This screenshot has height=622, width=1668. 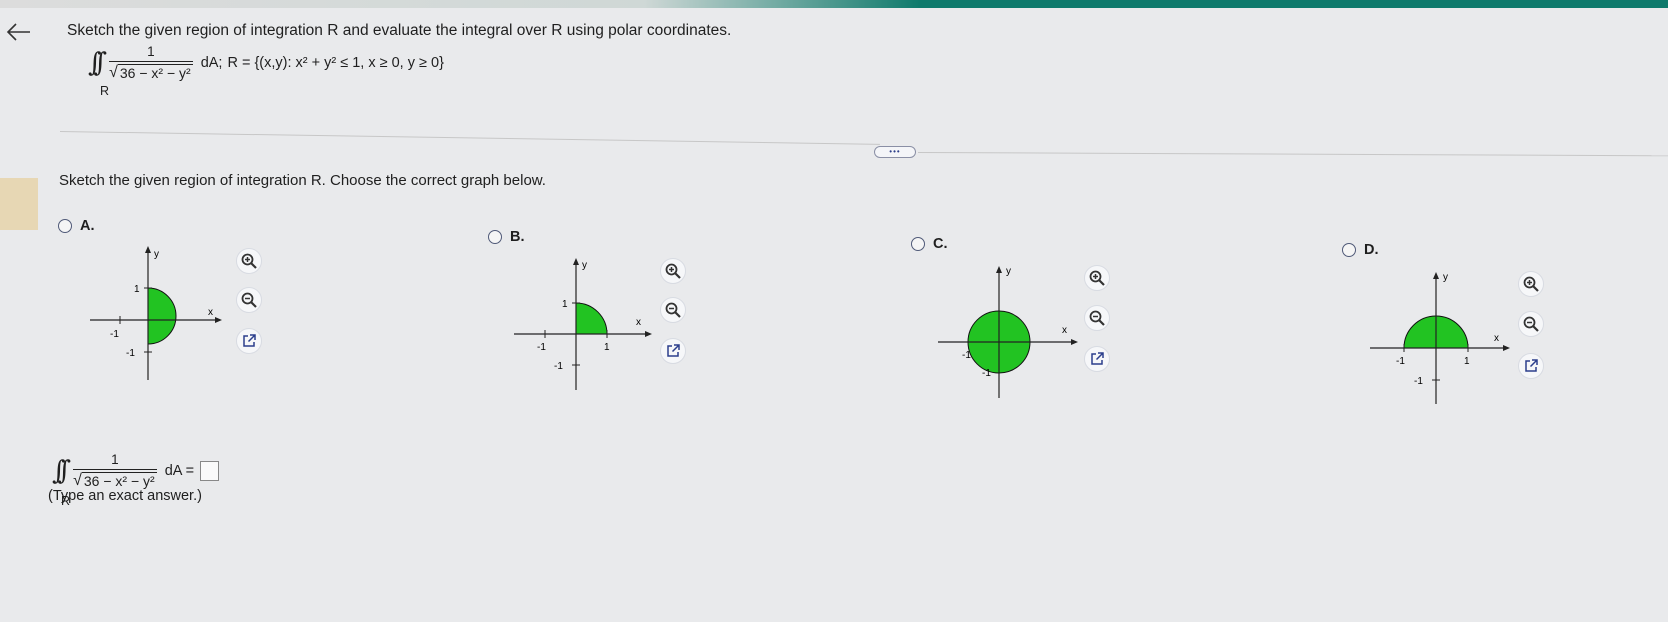 I want to click on graph-d-tick-pos-x: 1, so click(x=1467, y=361).